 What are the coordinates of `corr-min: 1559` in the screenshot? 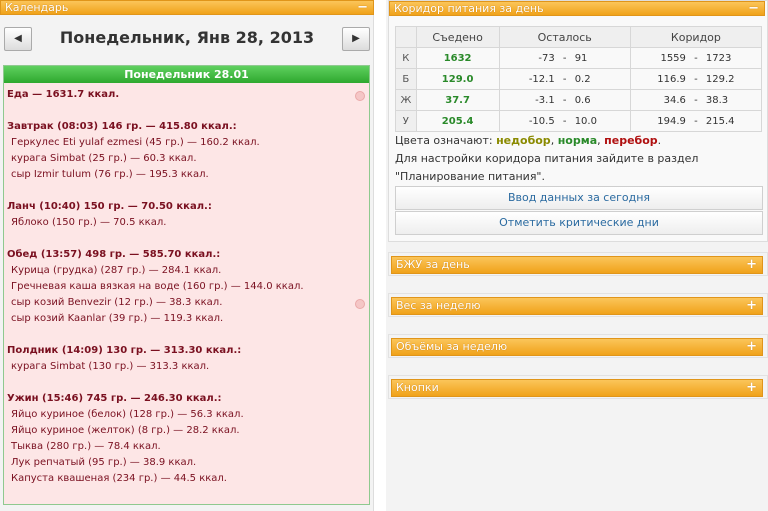 It's located at (673, 58).